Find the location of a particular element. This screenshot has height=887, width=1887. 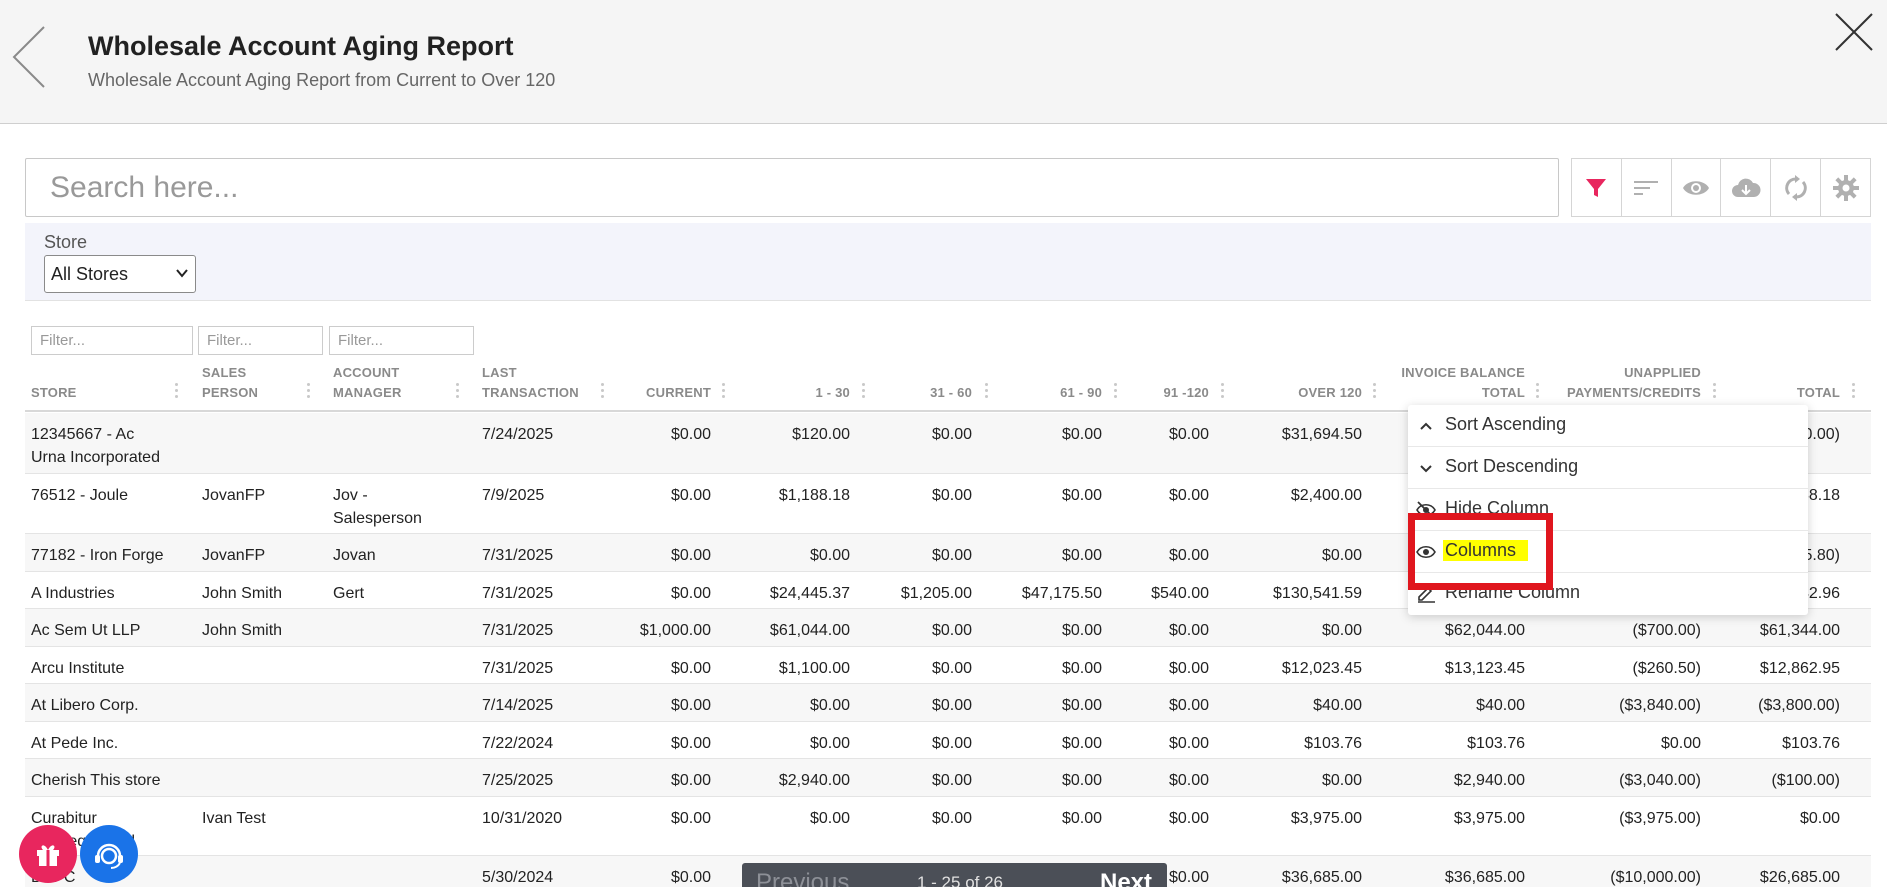

column-header-d61-90: 61 - 90 is located at coordinates (1048, 393).